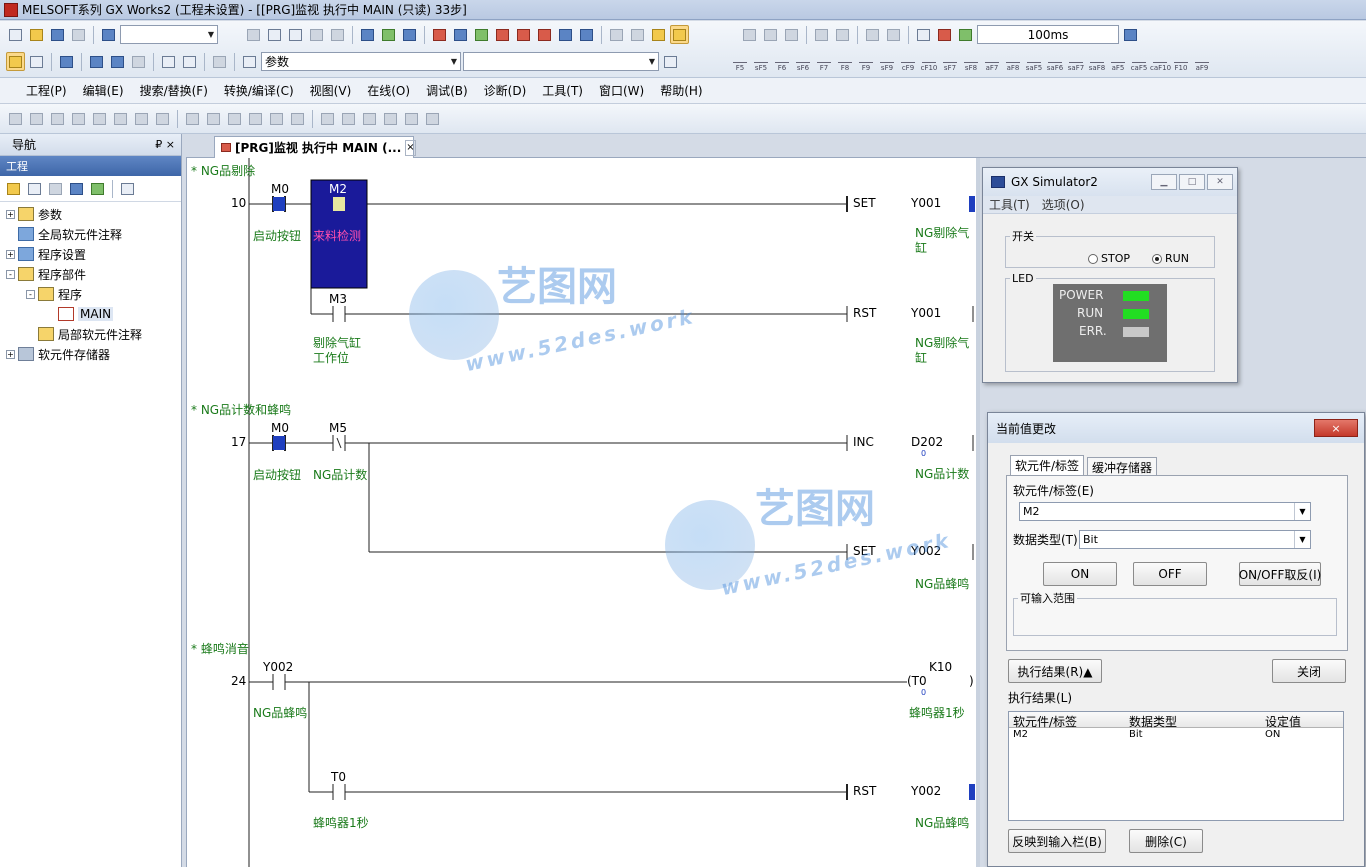 The height and width of the screenshot is (867, 1366). I want to click on minimize-icon: ▁, so click(1164, 182).